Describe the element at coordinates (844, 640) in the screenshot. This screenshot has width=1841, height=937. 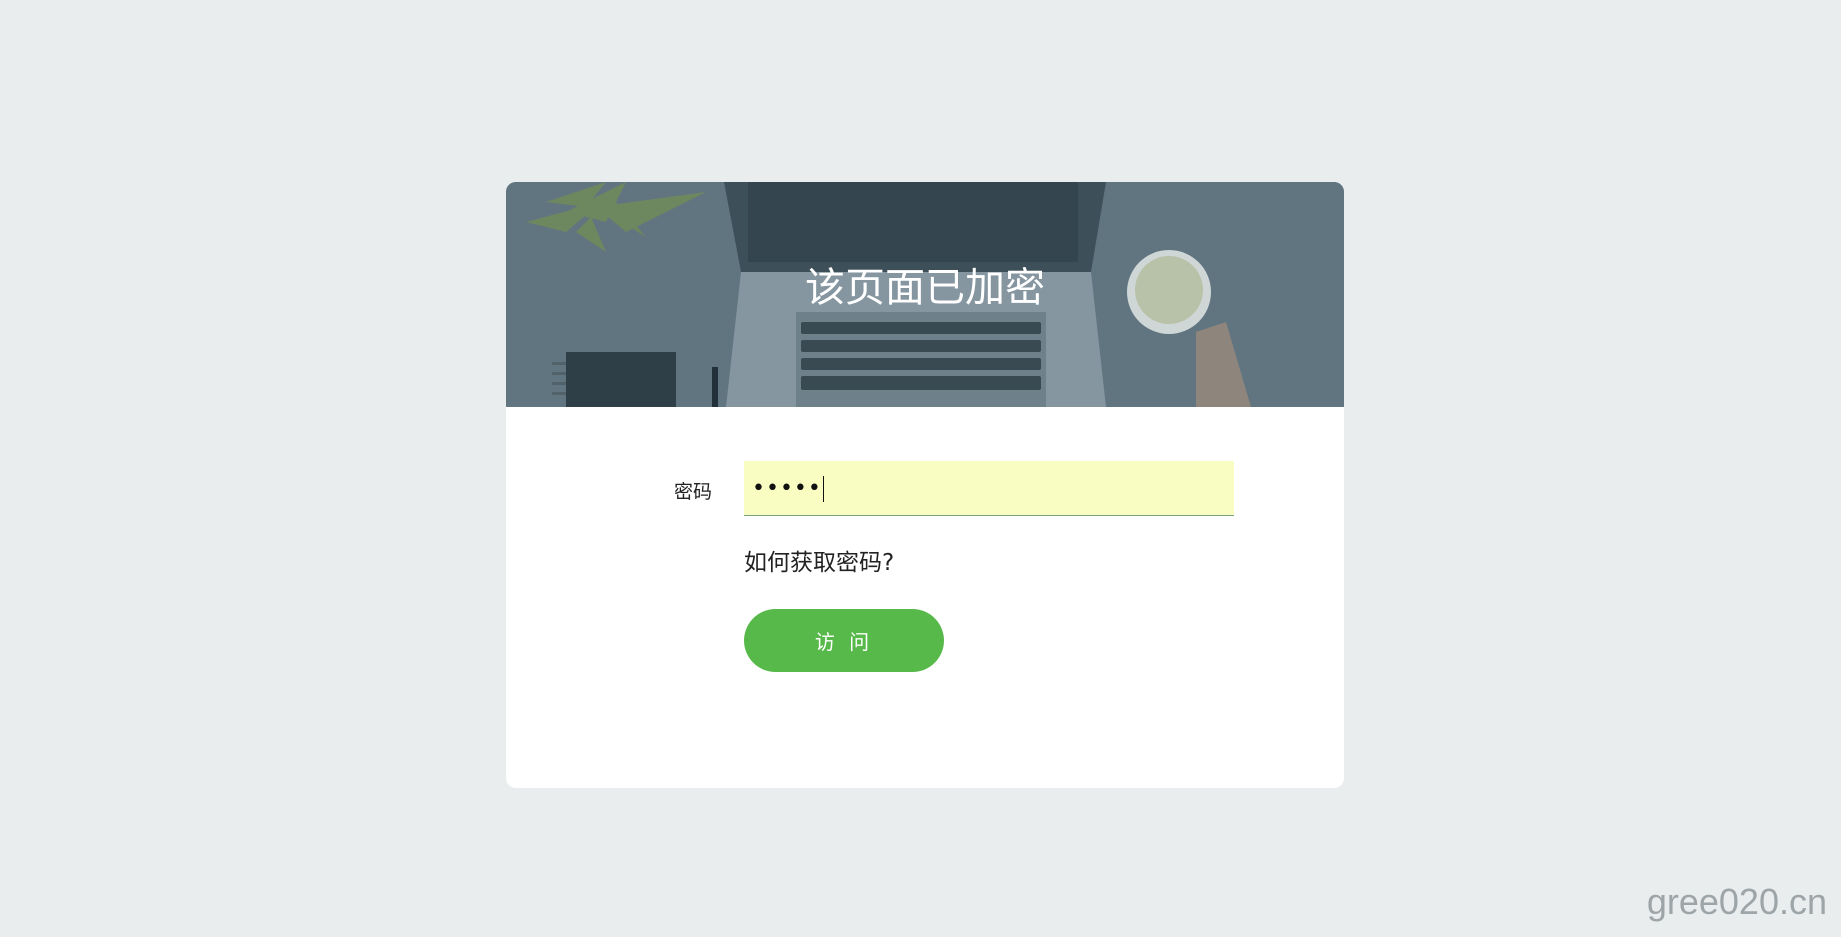
I see `visit-button: 访 问` at that location.